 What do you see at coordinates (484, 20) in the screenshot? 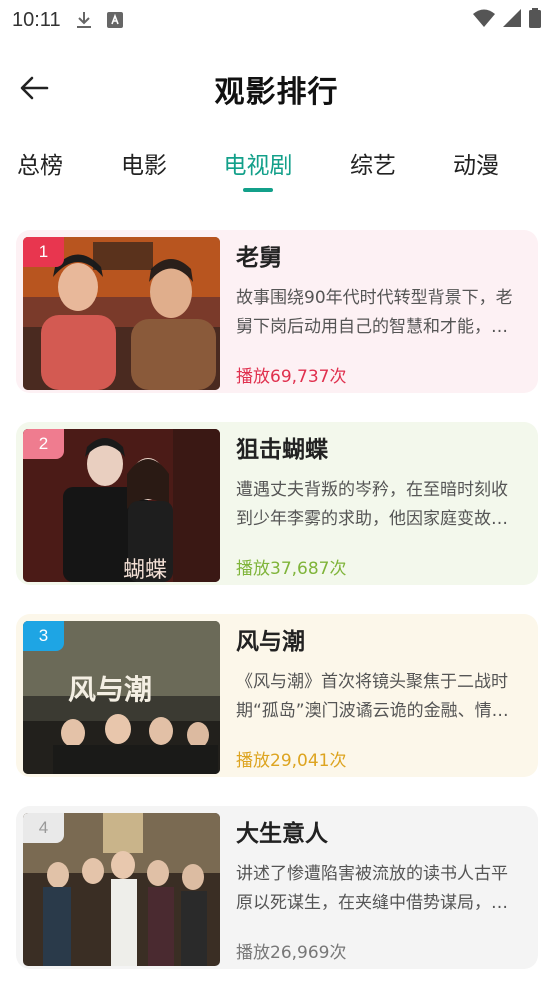
I see `wifi-icon` at bounding box center [484, 20].